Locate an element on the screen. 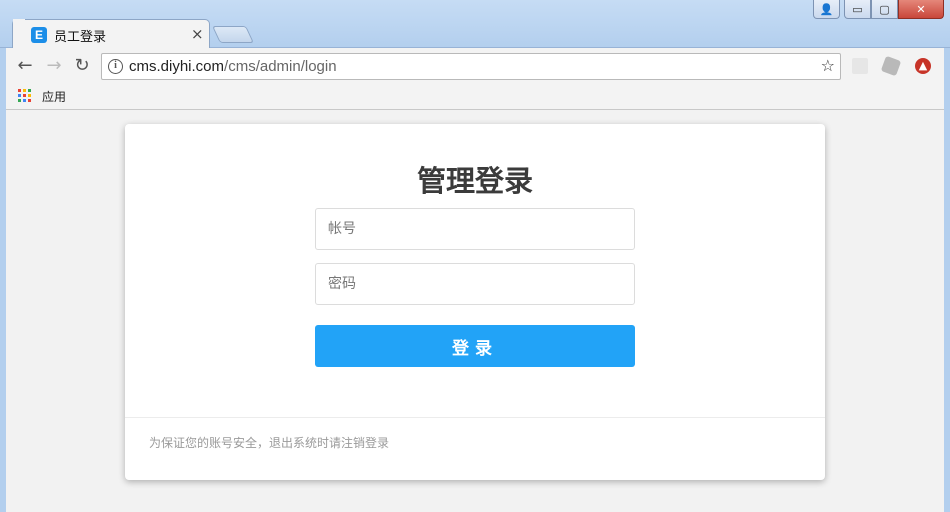 This screenshot has width=950, height=512. forward-icon: → is located at coordinates (54, 66).